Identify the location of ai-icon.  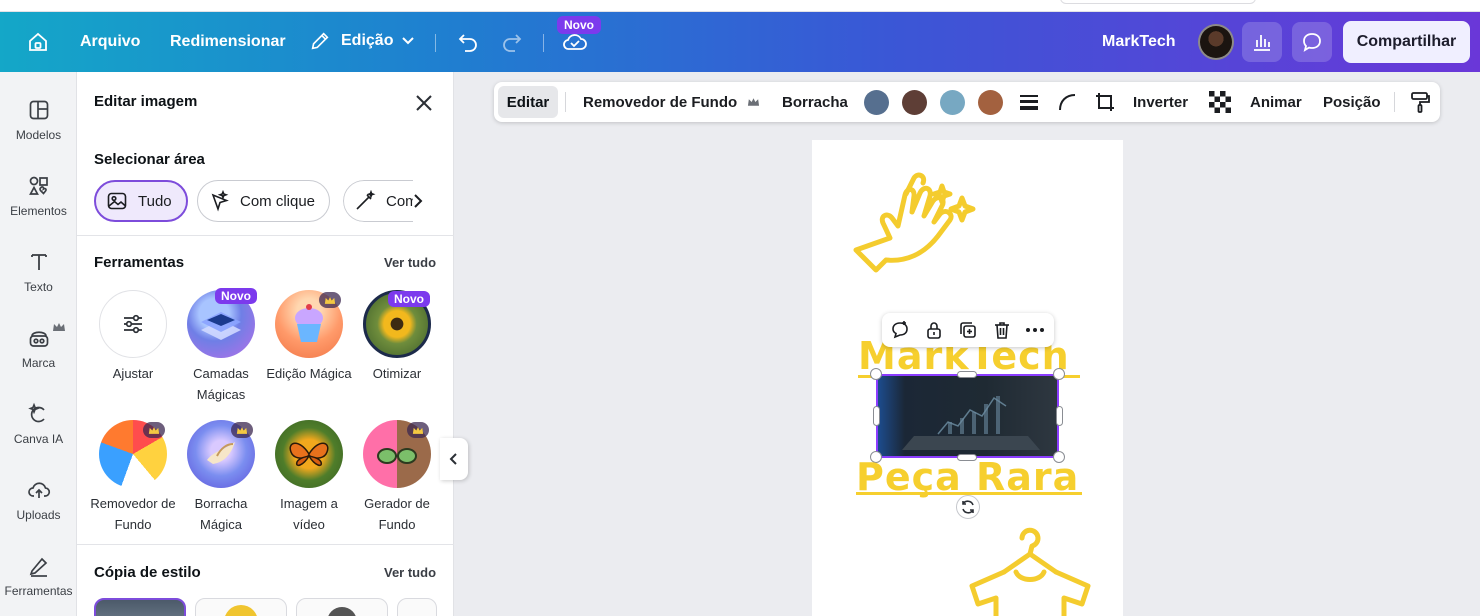
(36, 412).